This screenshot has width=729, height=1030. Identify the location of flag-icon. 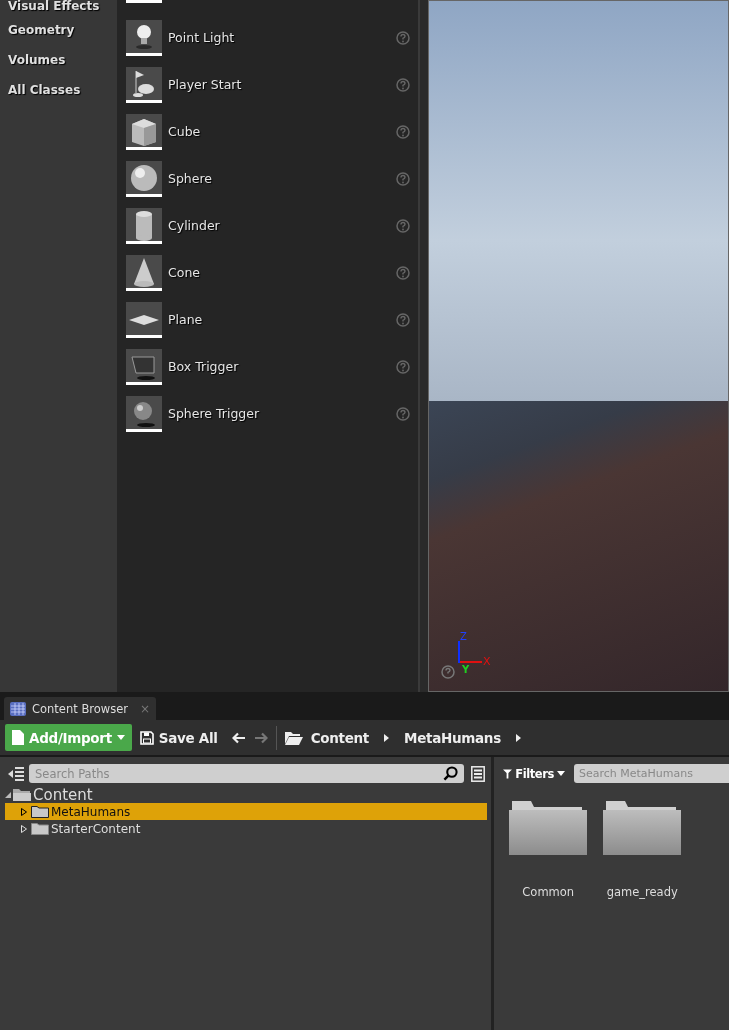
(144, 84).